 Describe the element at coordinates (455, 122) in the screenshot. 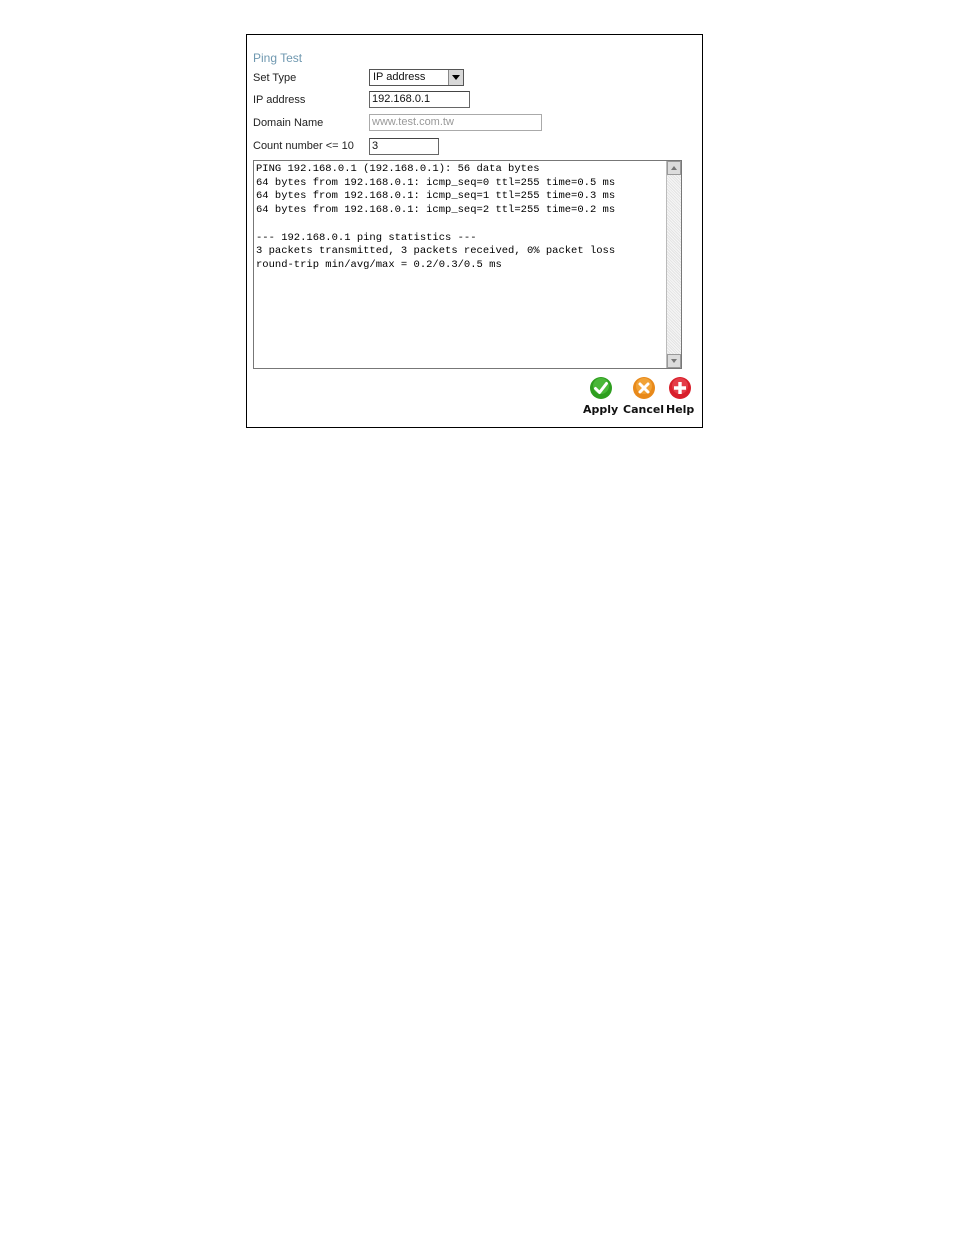

I see `domain-name-input: www.test.com.tw` at that location.